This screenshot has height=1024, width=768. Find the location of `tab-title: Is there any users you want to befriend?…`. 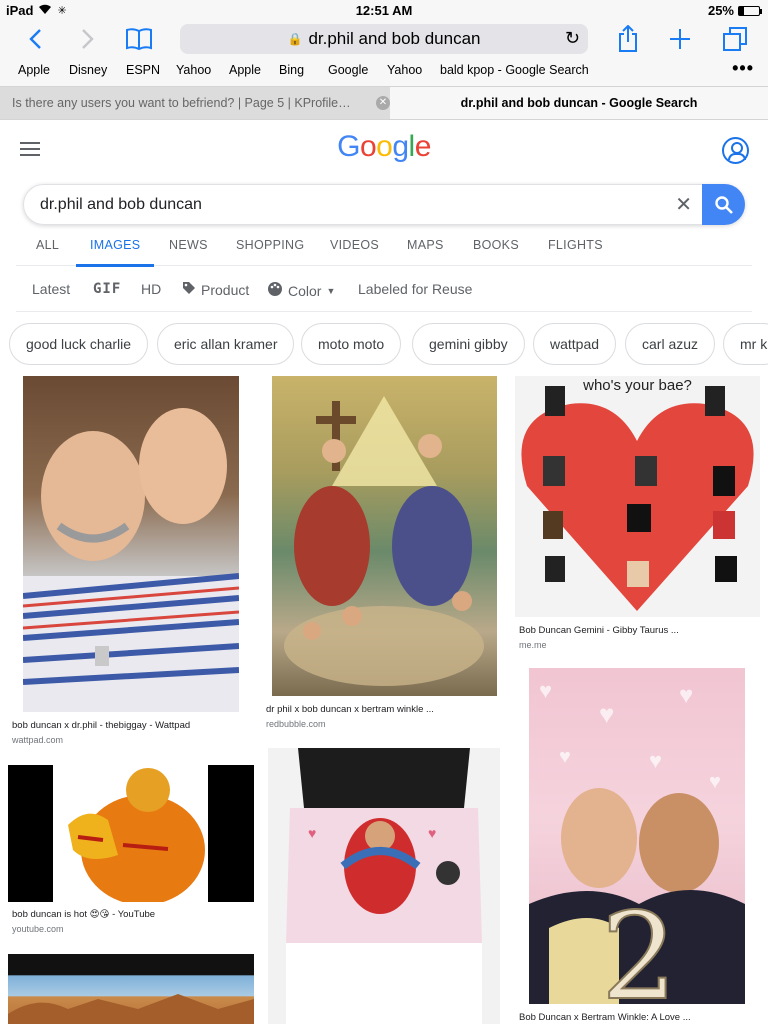

tab-title: Is there any users you want to befriend?… is located at coordinates (181, 103).